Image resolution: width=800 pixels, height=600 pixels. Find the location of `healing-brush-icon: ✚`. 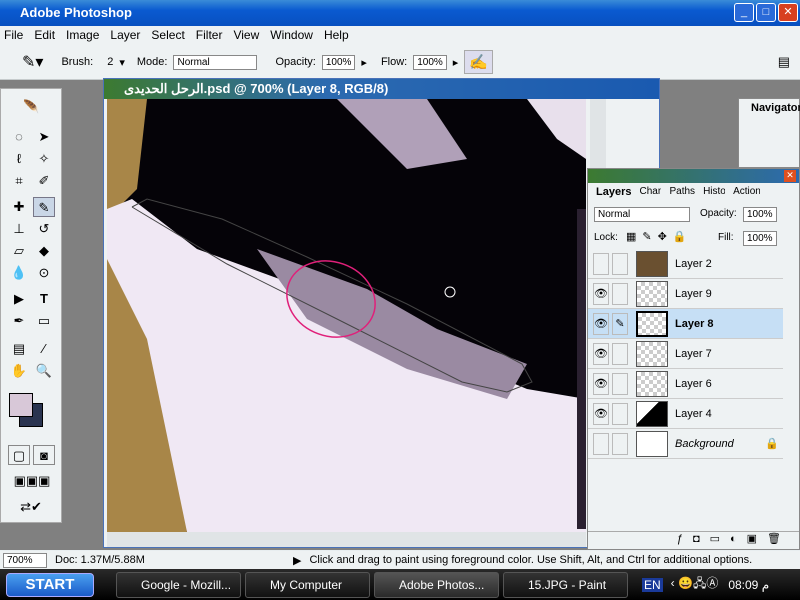

healing-brush-icon: ✚ is located at coordinates (19, 207).